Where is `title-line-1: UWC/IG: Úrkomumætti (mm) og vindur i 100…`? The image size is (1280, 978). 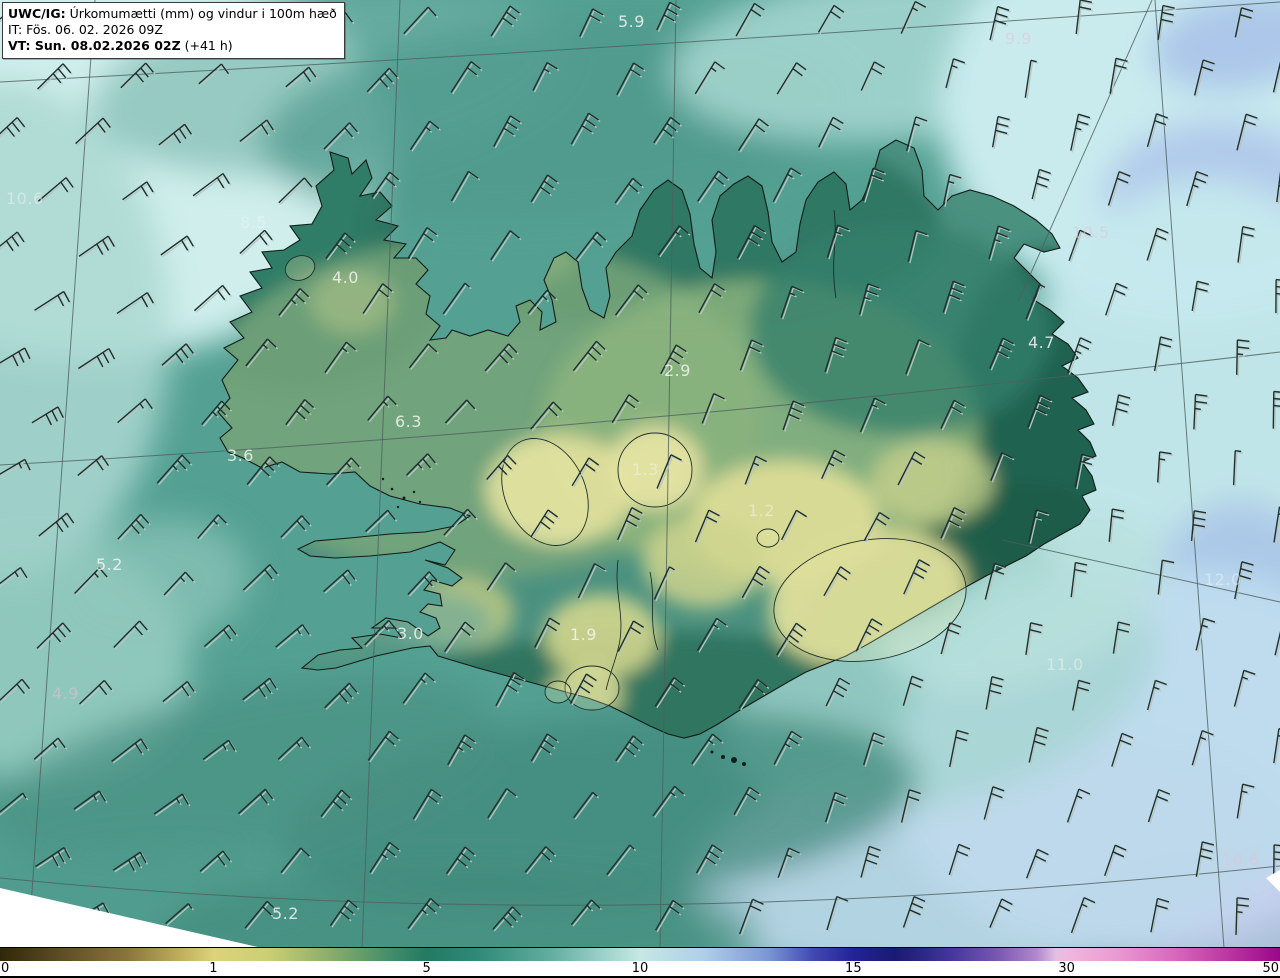
title-line-1: UWC/IG: Úrkomumætti (mm) og vindur i 100… is located at coordinates (172, 14).